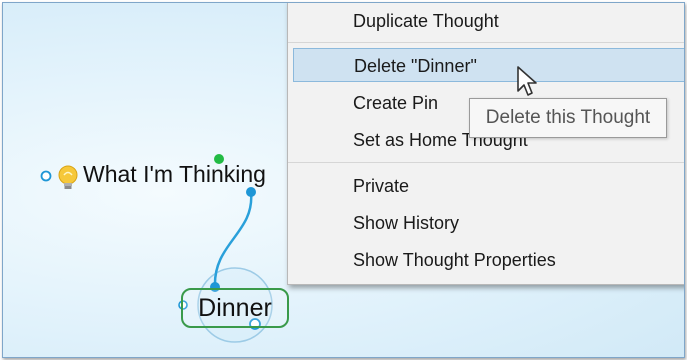 The height and width of the screenshot is (360, 687). Describe the element at coordinates (68, 177) in the screenshot. I see `lightbulb-icon` at that location.